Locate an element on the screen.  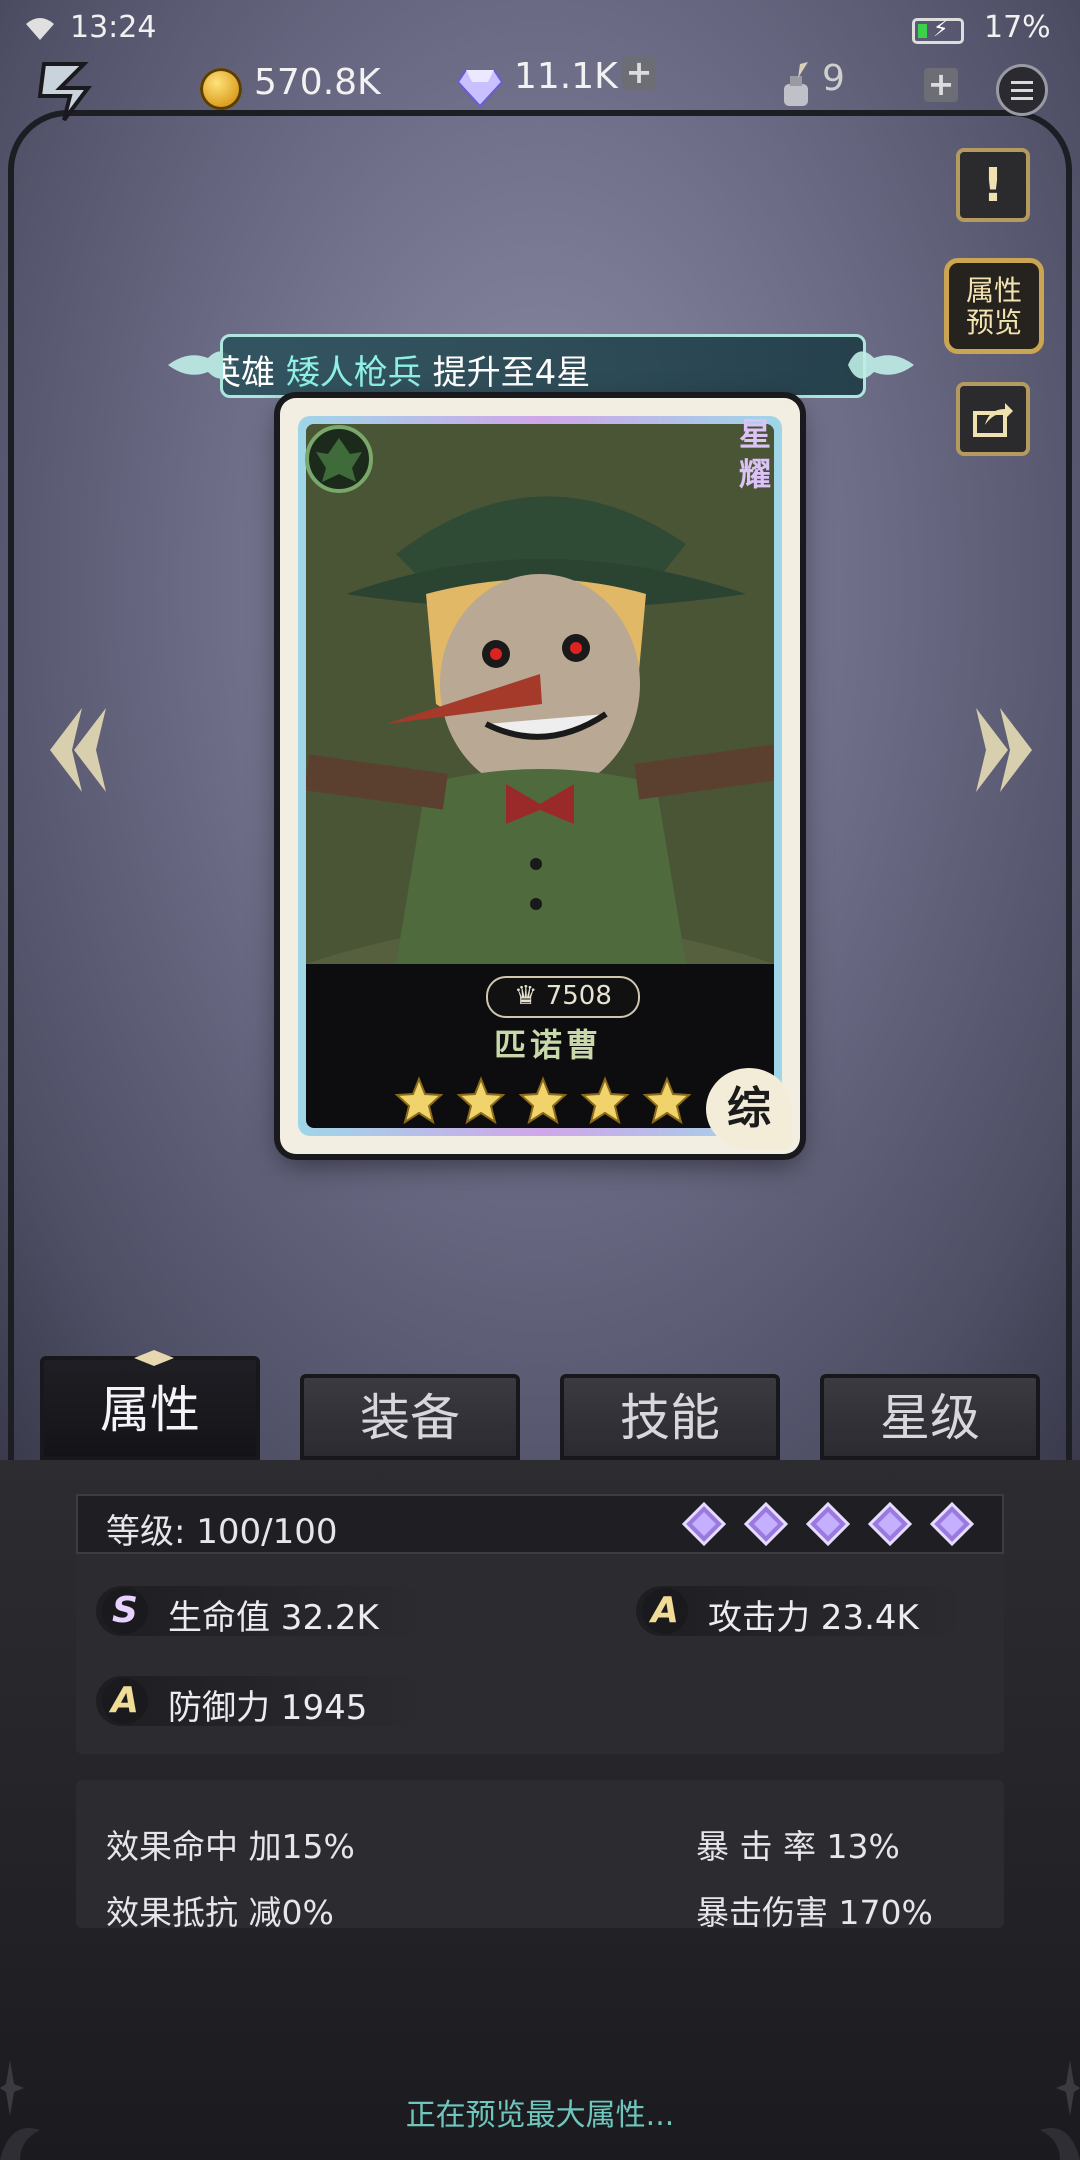
share-icon is located at coordinates (993, 420).